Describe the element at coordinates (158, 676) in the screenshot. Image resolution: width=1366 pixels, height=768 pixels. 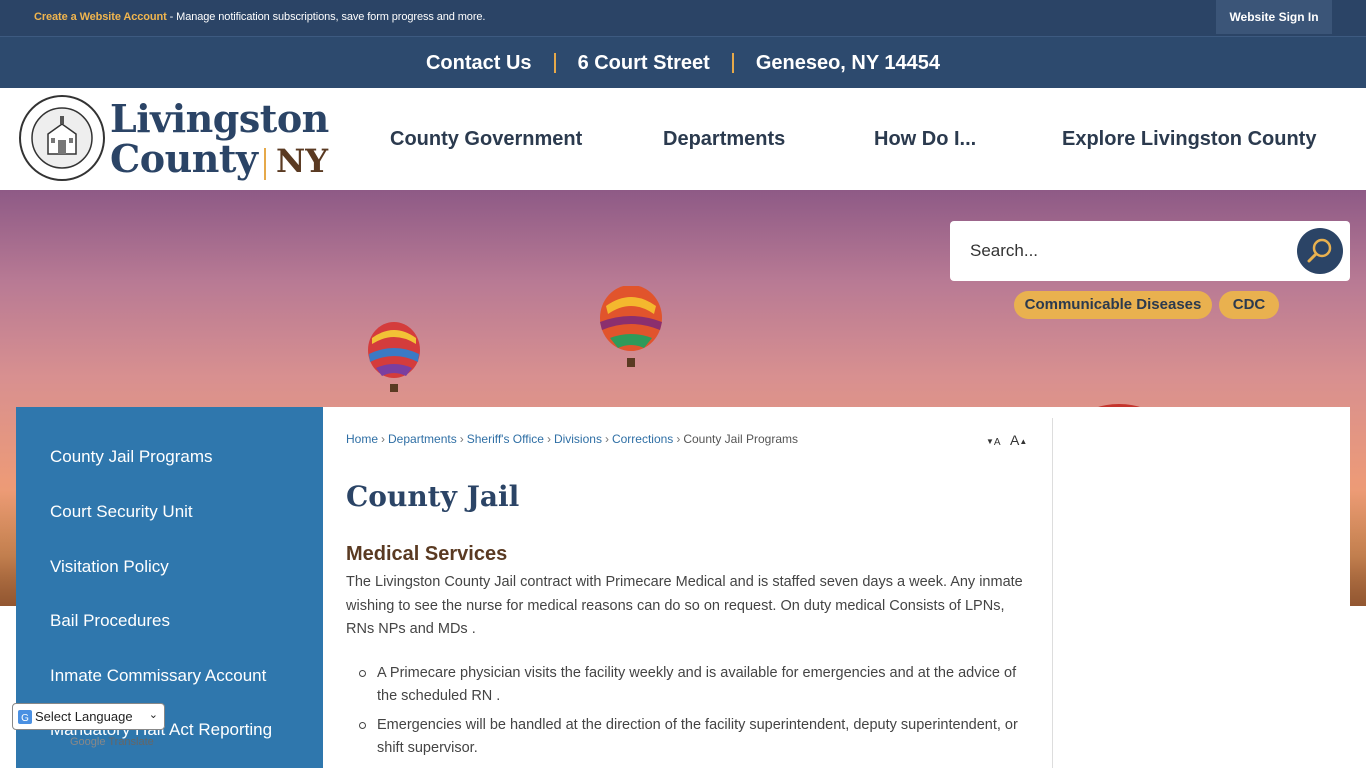
I see `sidebar-item-inmate-commissary: Inmate Commissary Account` at that location.